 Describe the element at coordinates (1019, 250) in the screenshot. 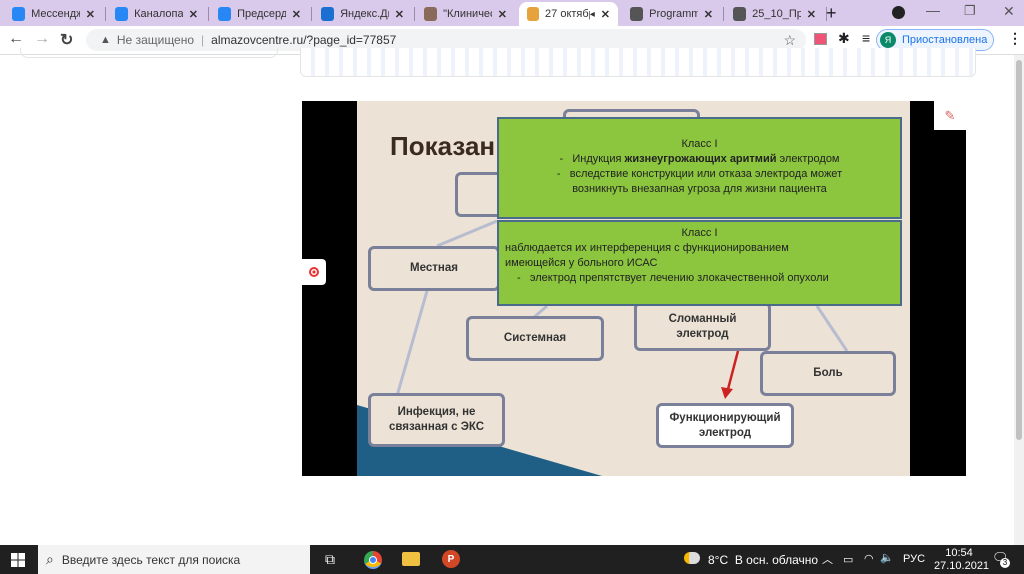

I see `scrollbar-thumb` at that location.